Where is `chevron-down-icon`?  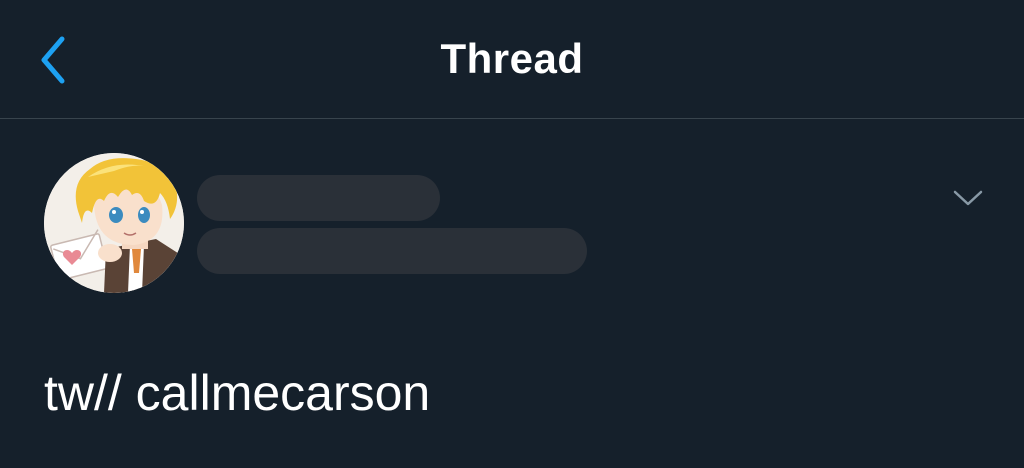
chevron-down-icon is located at coordinates (968, 198).